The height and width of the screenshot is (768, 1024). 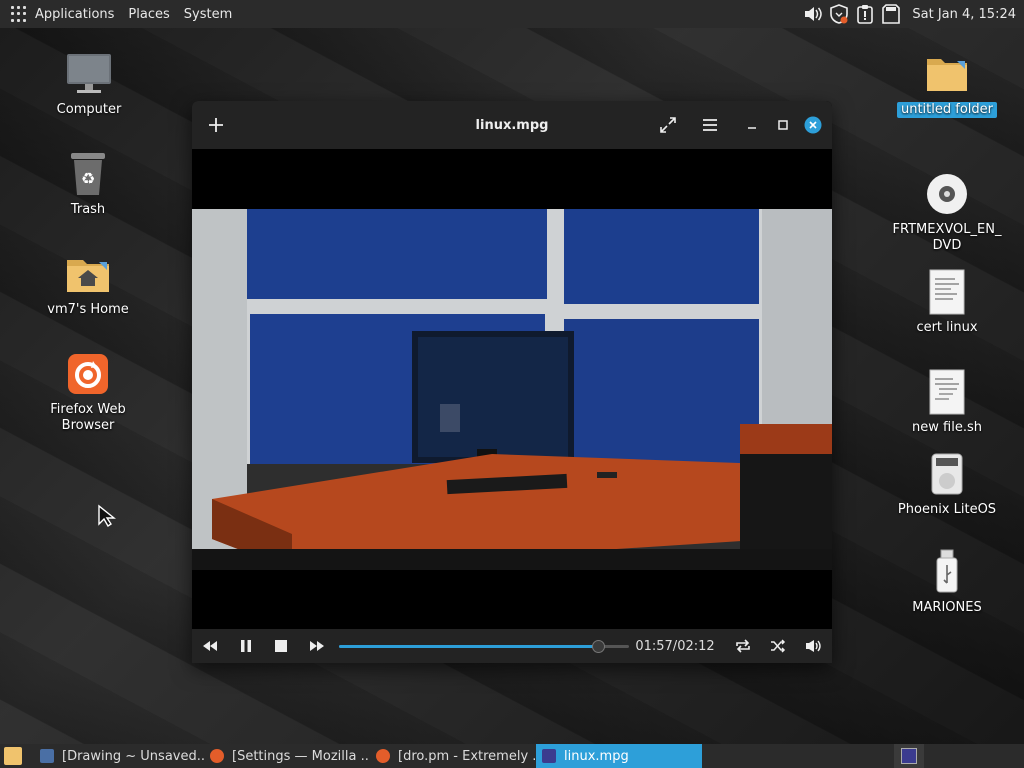 What do you see at coordinates (947, 237) in the screenshot?
I see `desktop-icon-label: FRTMEXVOL_EN_ DVD` at bounding box center [947, 237].